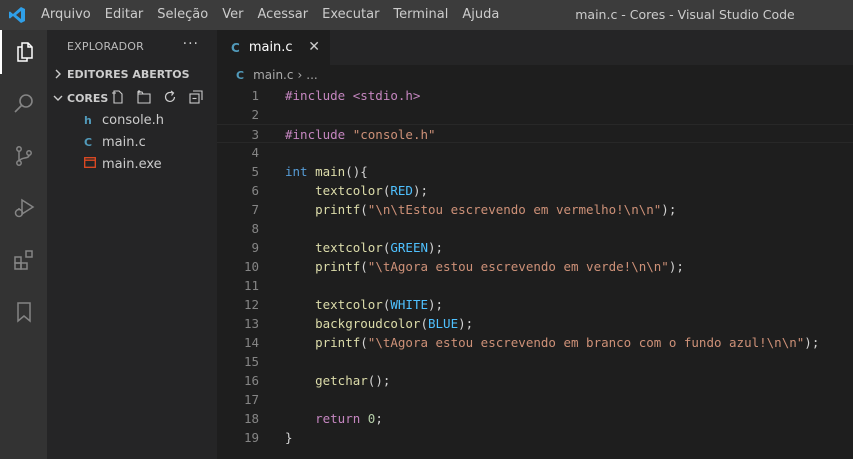 Image resolution: width=853 pixels, height=459 pixels. Describe the element at coordinates (255, 190) in the screenshot. I see `line-number: 6` at that location.